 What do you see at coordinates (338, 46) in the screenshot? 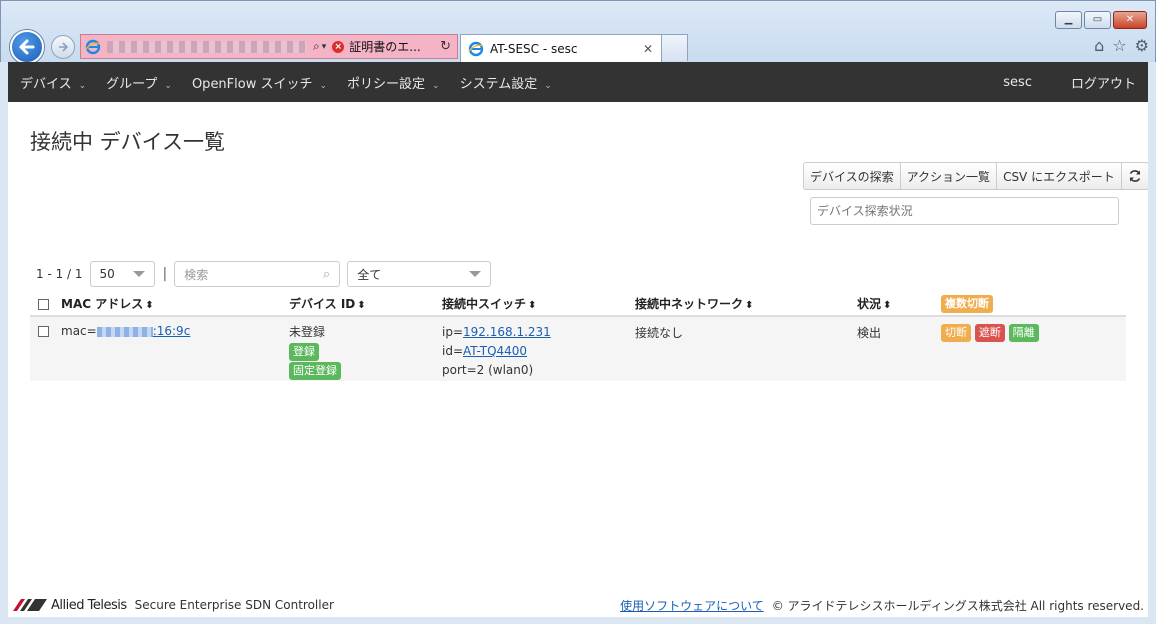
I see `certificate-error-icon: ×` at bounding box center [338, 46].